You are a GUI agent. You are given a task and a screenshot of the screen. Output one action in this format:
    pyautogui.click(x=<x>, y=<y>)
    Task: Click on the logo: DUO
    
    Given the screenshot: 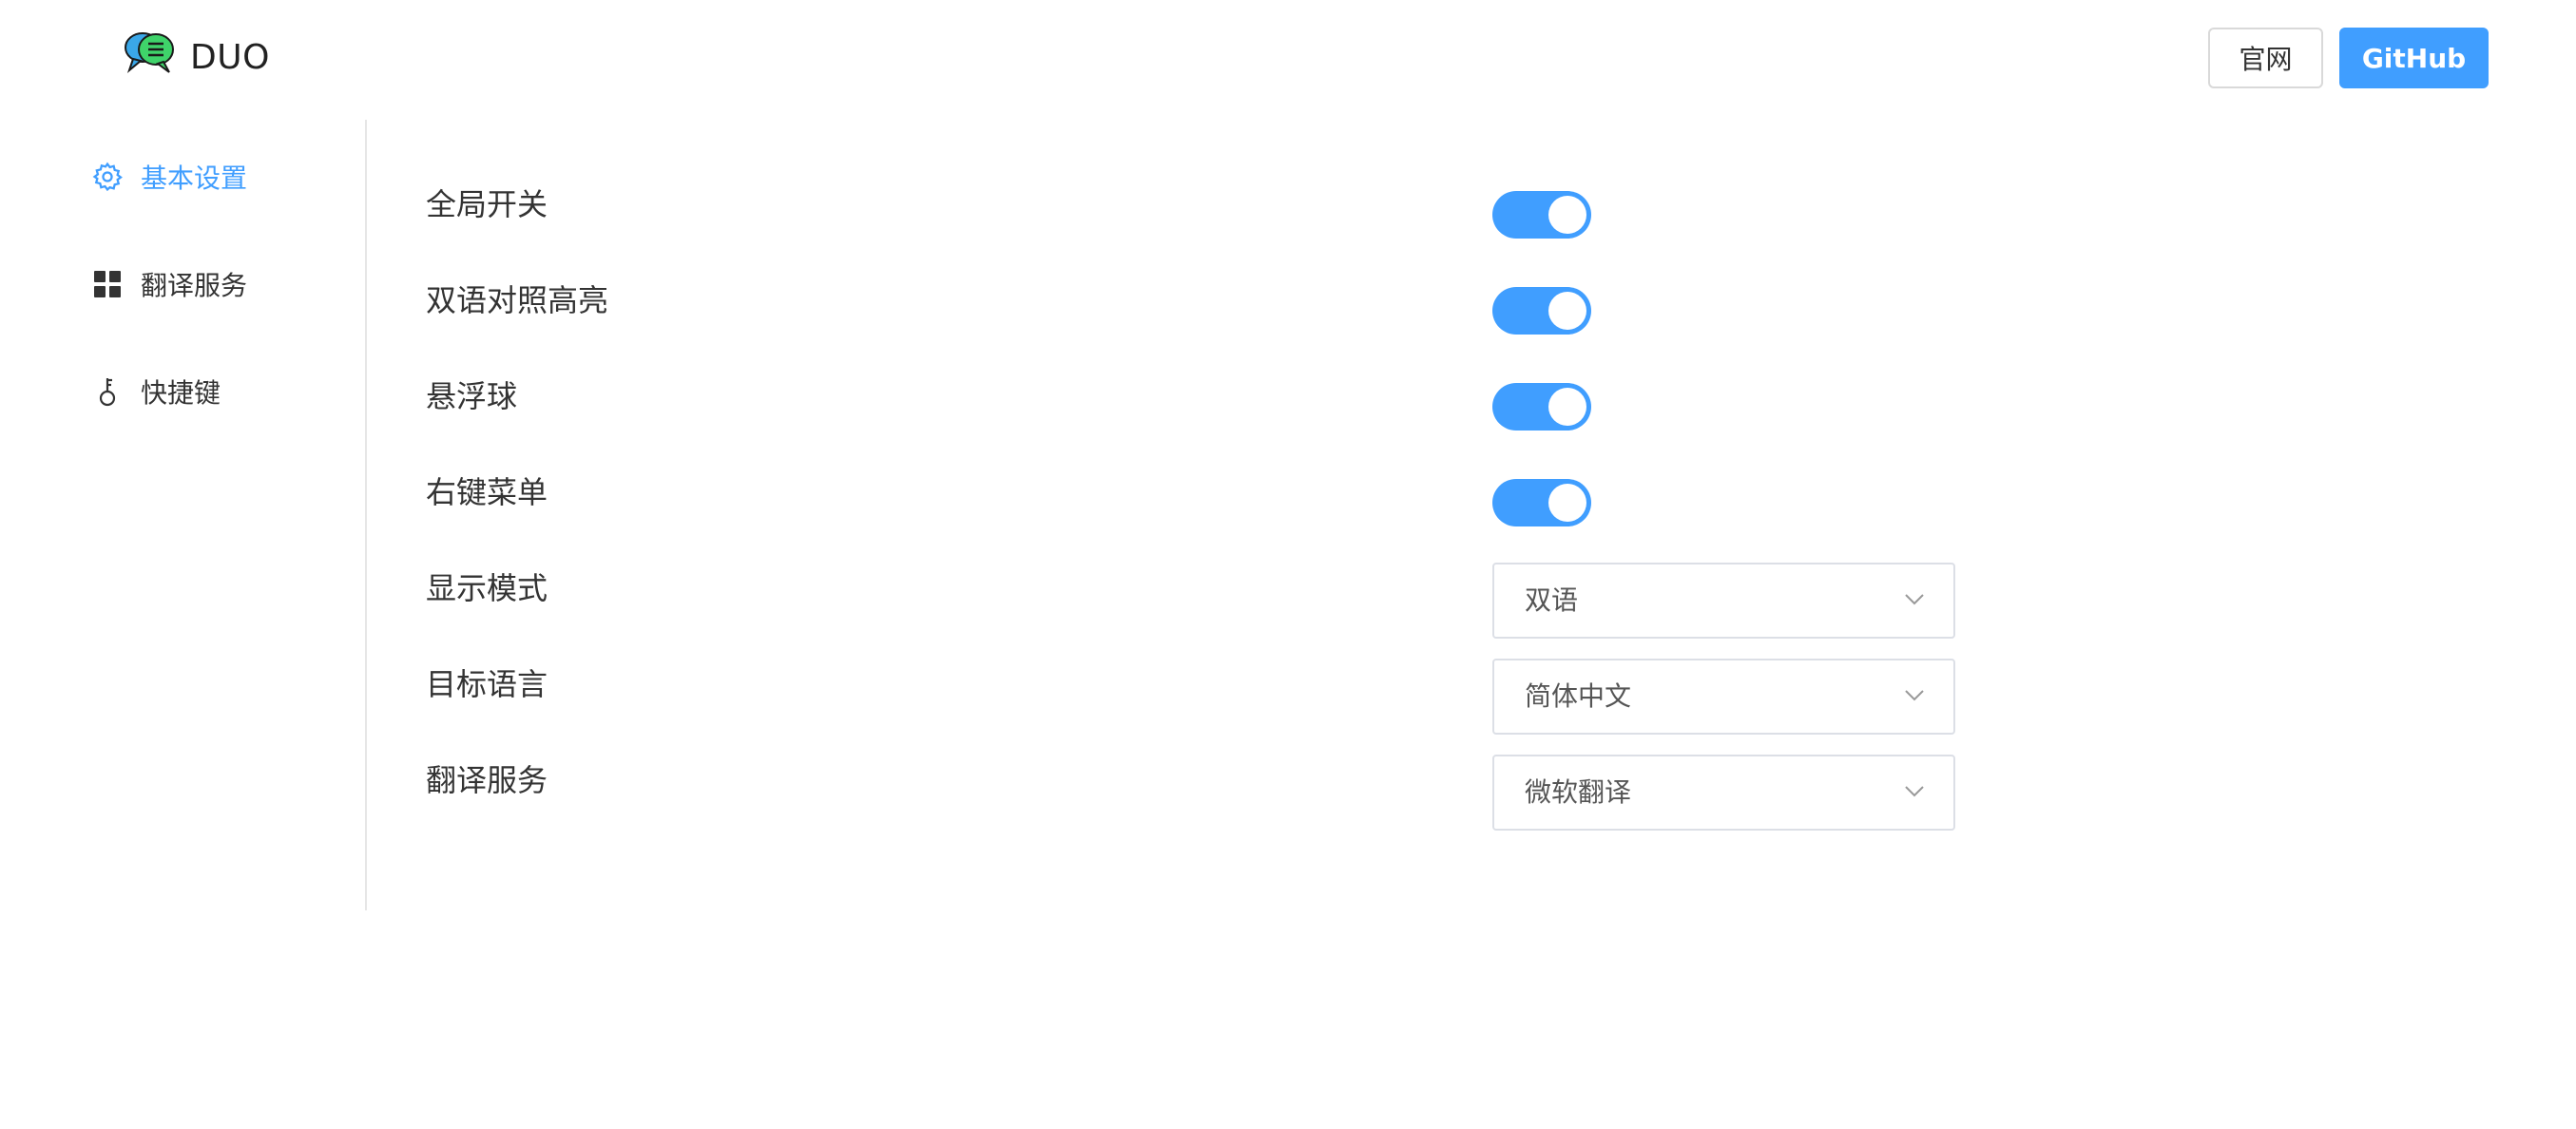 What is the action you would take?
    pyautogui.click(x=197, y=52)
    